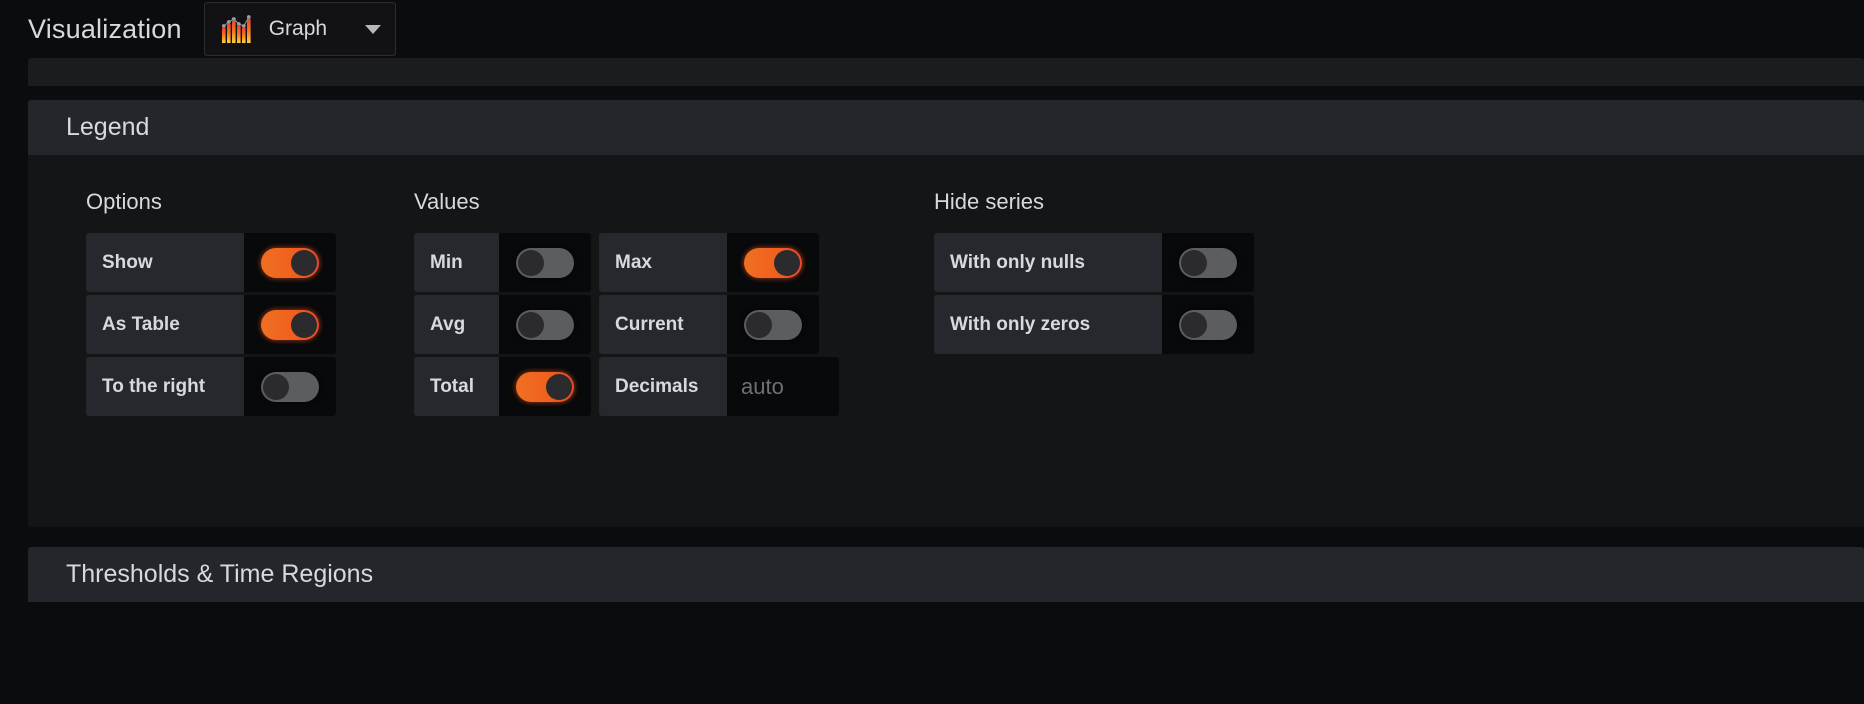 The width and height of the screenshot is (1864, 704). What do you see at coordinates (372, 29) in the screenshot?
I see `chevron-down-icon` at bounding box center [372, 29].